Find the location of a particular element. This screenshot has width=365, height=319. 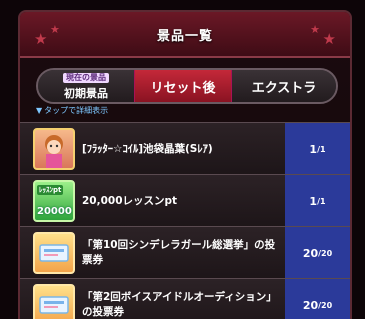

icon-caption: ﾚｯｽﾝpt is located at coordinates (50, 190).